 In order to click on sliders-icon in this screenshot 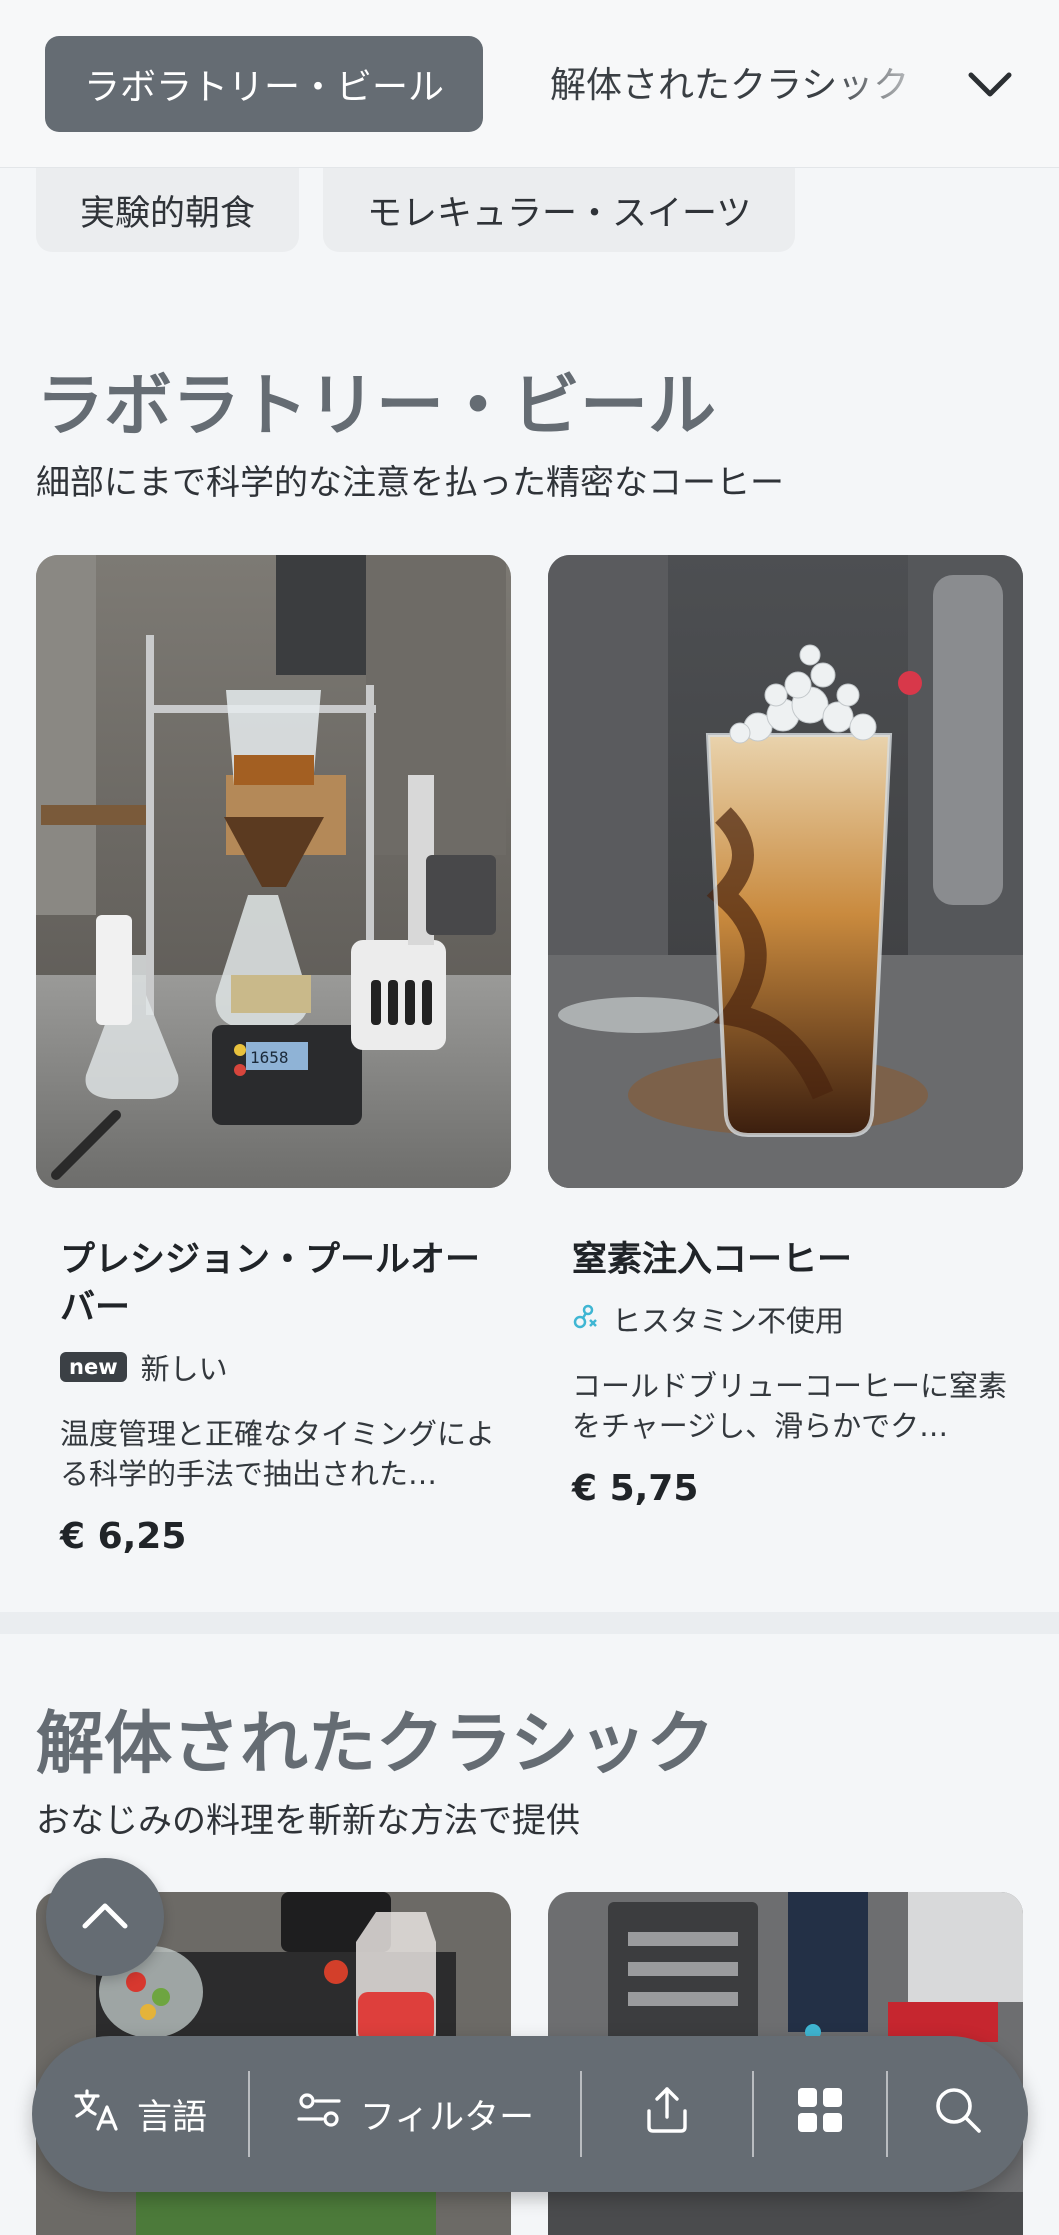, I will do `click(319, 2114)`.